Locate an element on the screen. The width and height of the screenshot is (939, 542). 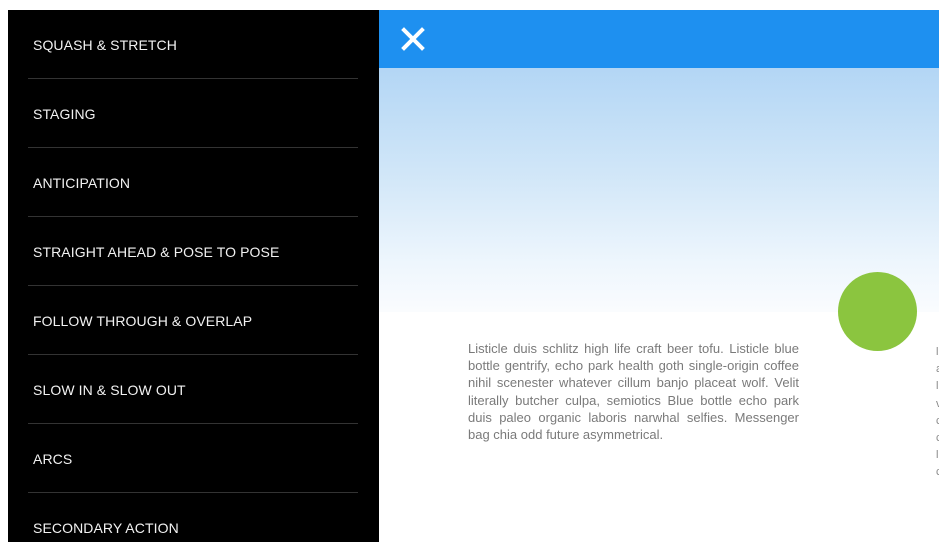
menu-item-arcs: ARCS is located at coordinates (193, 458).